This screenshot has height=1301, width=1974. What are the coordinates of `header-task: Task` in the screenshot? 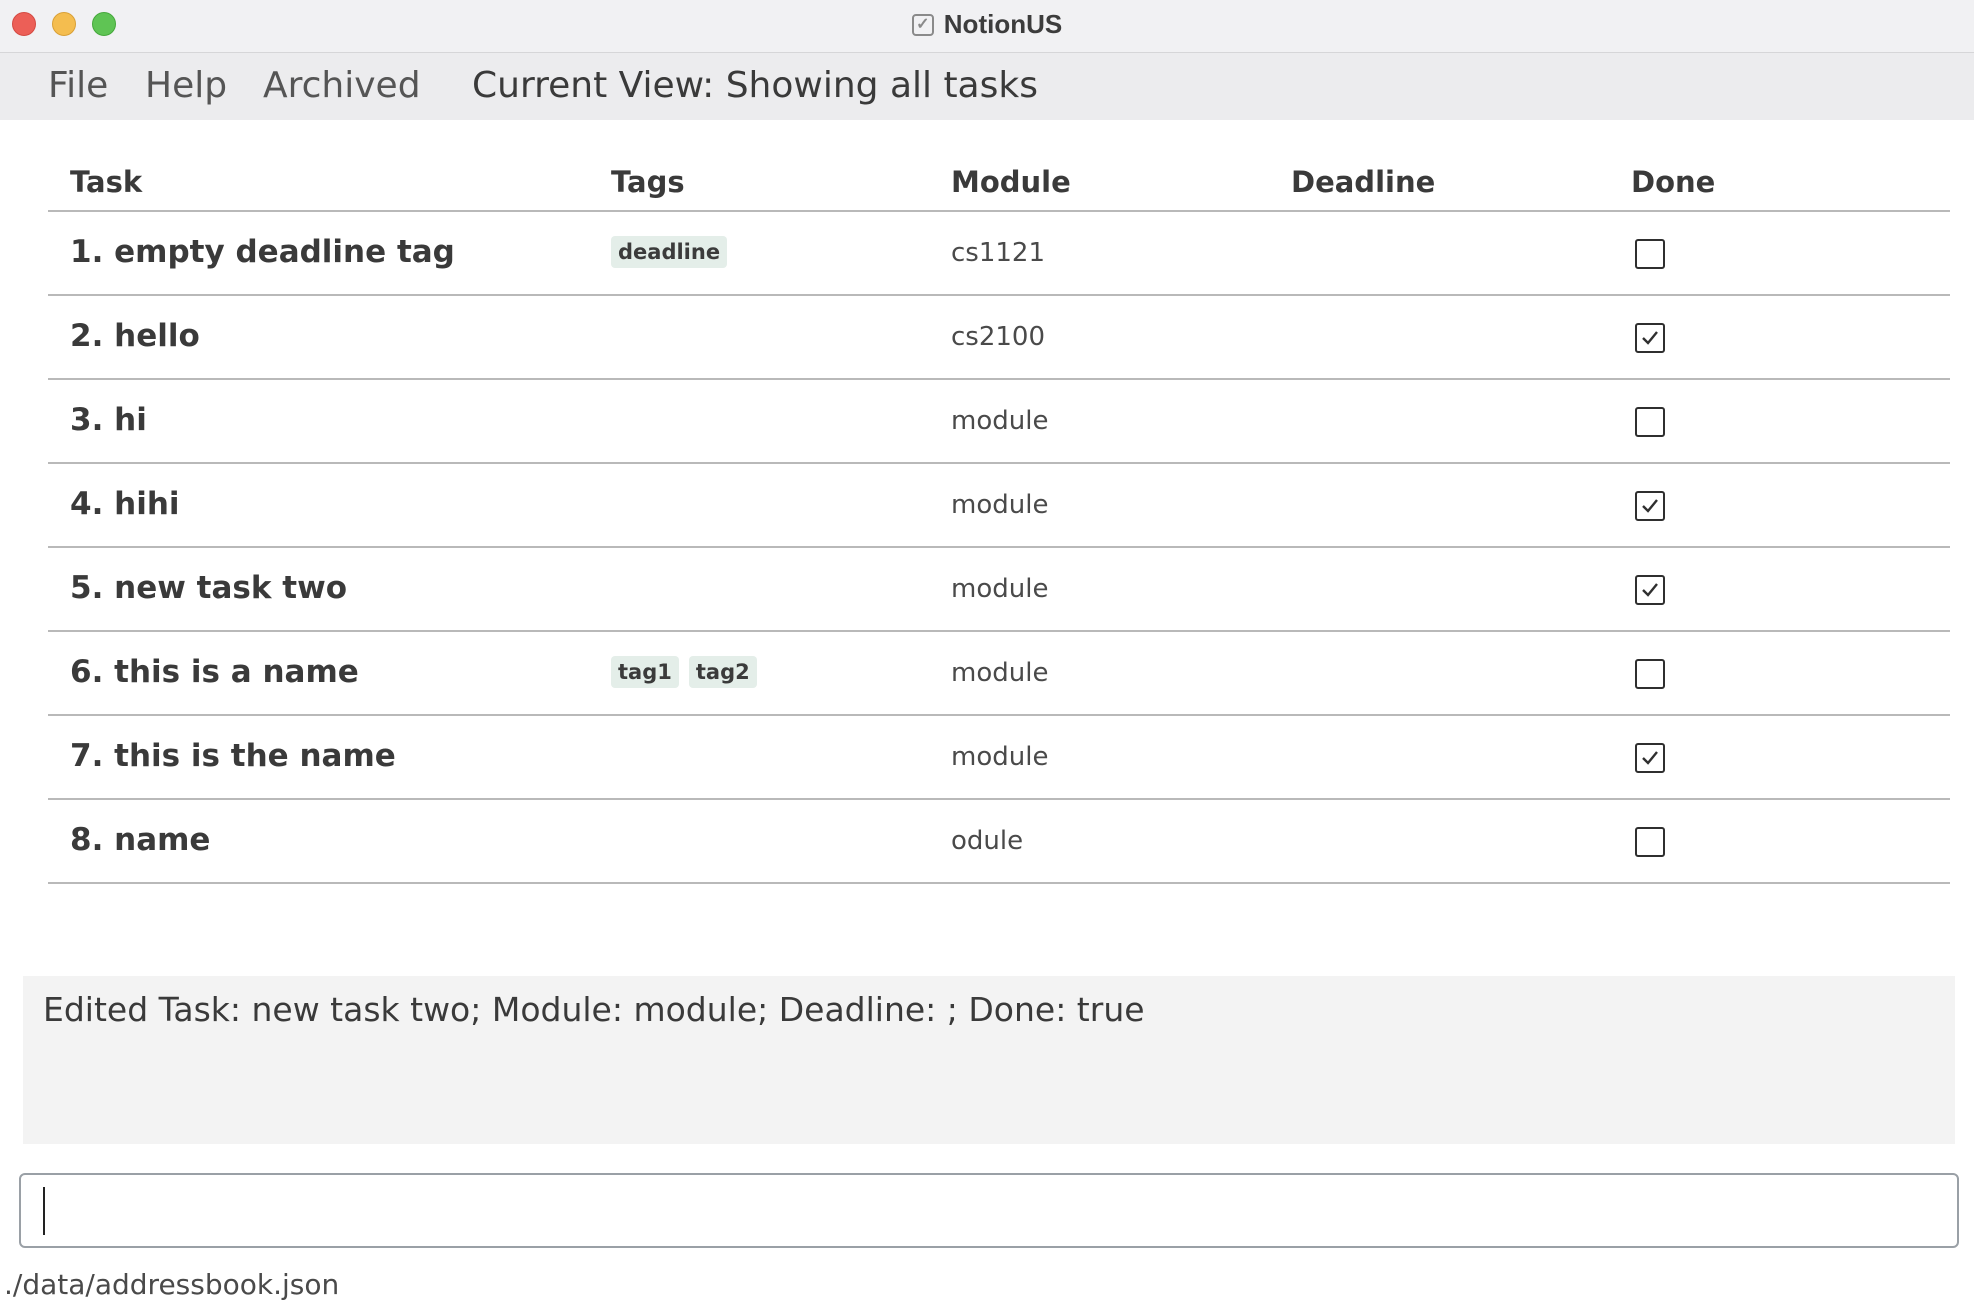 It's located at (106, 182).